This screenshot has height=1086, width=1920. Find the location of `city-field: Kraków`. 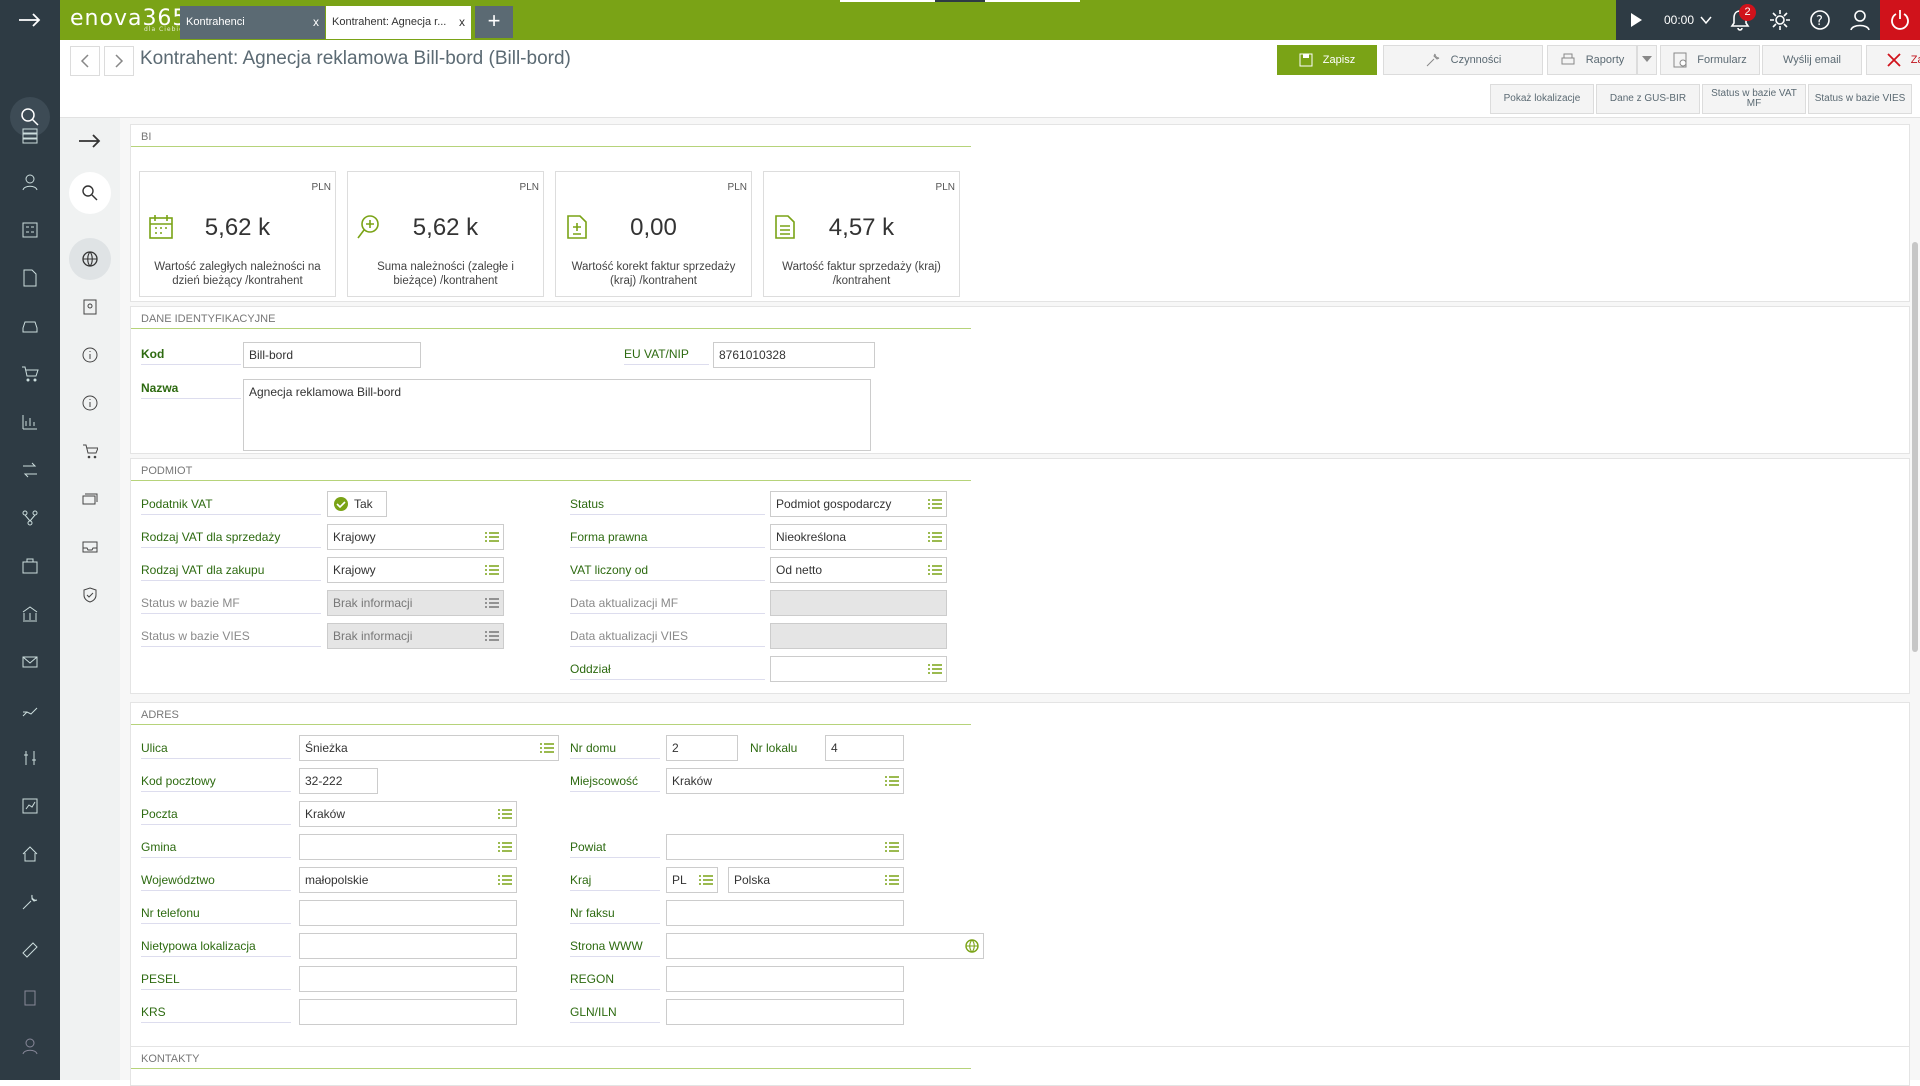

city-field: Kraków is located at coordinates (785, 781).